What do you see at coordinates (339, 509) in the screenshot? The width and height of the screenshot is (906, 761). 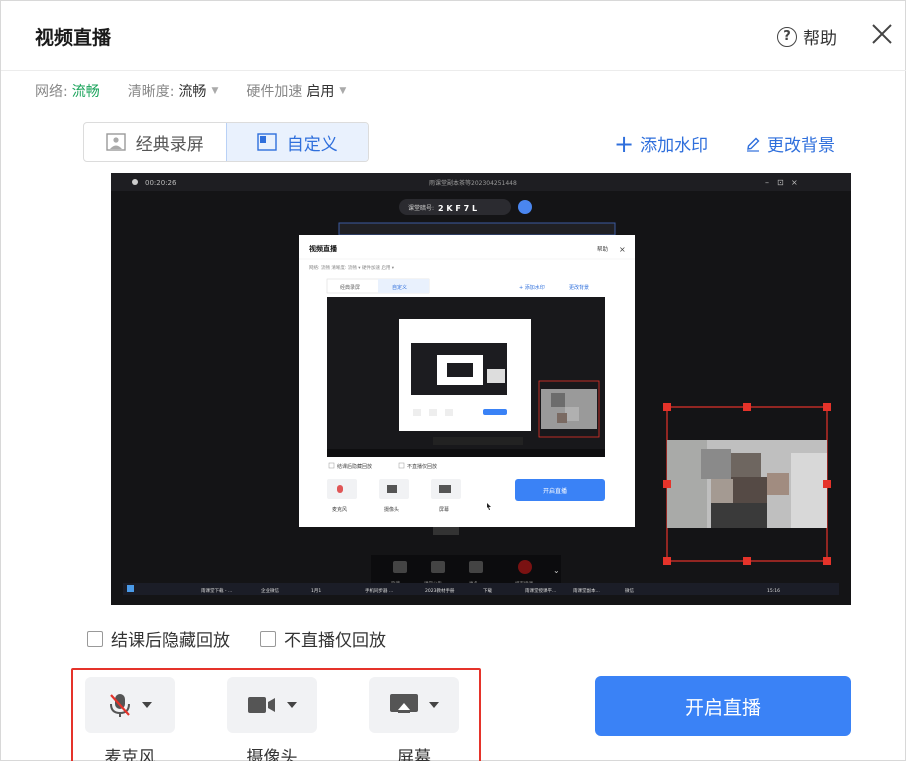 I see `inner-mic: 麦克风` at bounding box center [339, 509].